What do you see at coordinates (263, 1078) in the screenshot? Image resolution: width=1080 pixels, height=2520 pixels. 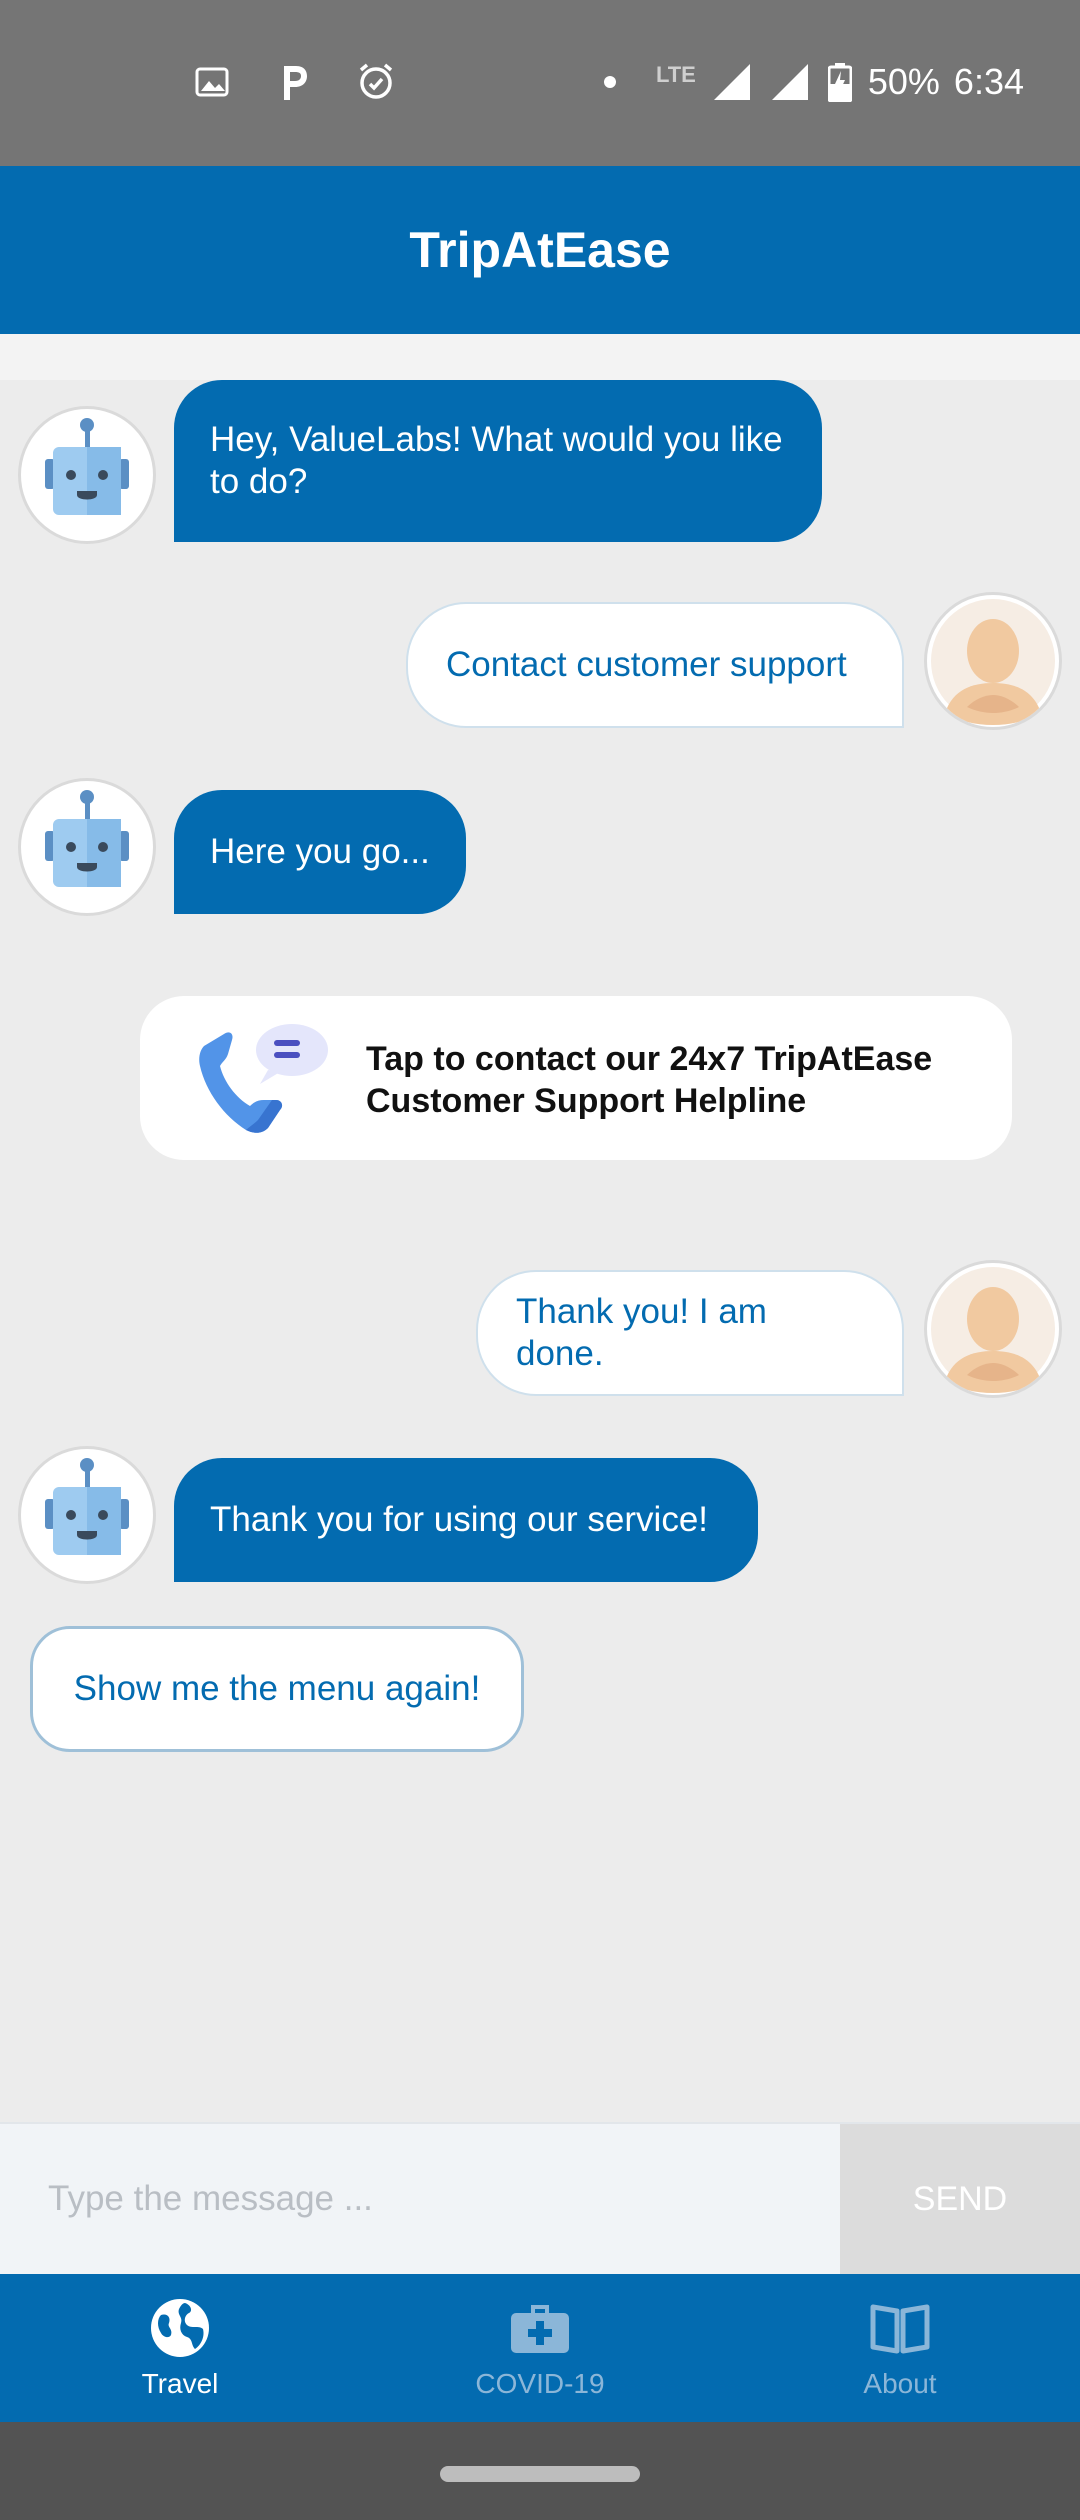 I see `phone-chat-icon` at bounding box center [263, 1078].